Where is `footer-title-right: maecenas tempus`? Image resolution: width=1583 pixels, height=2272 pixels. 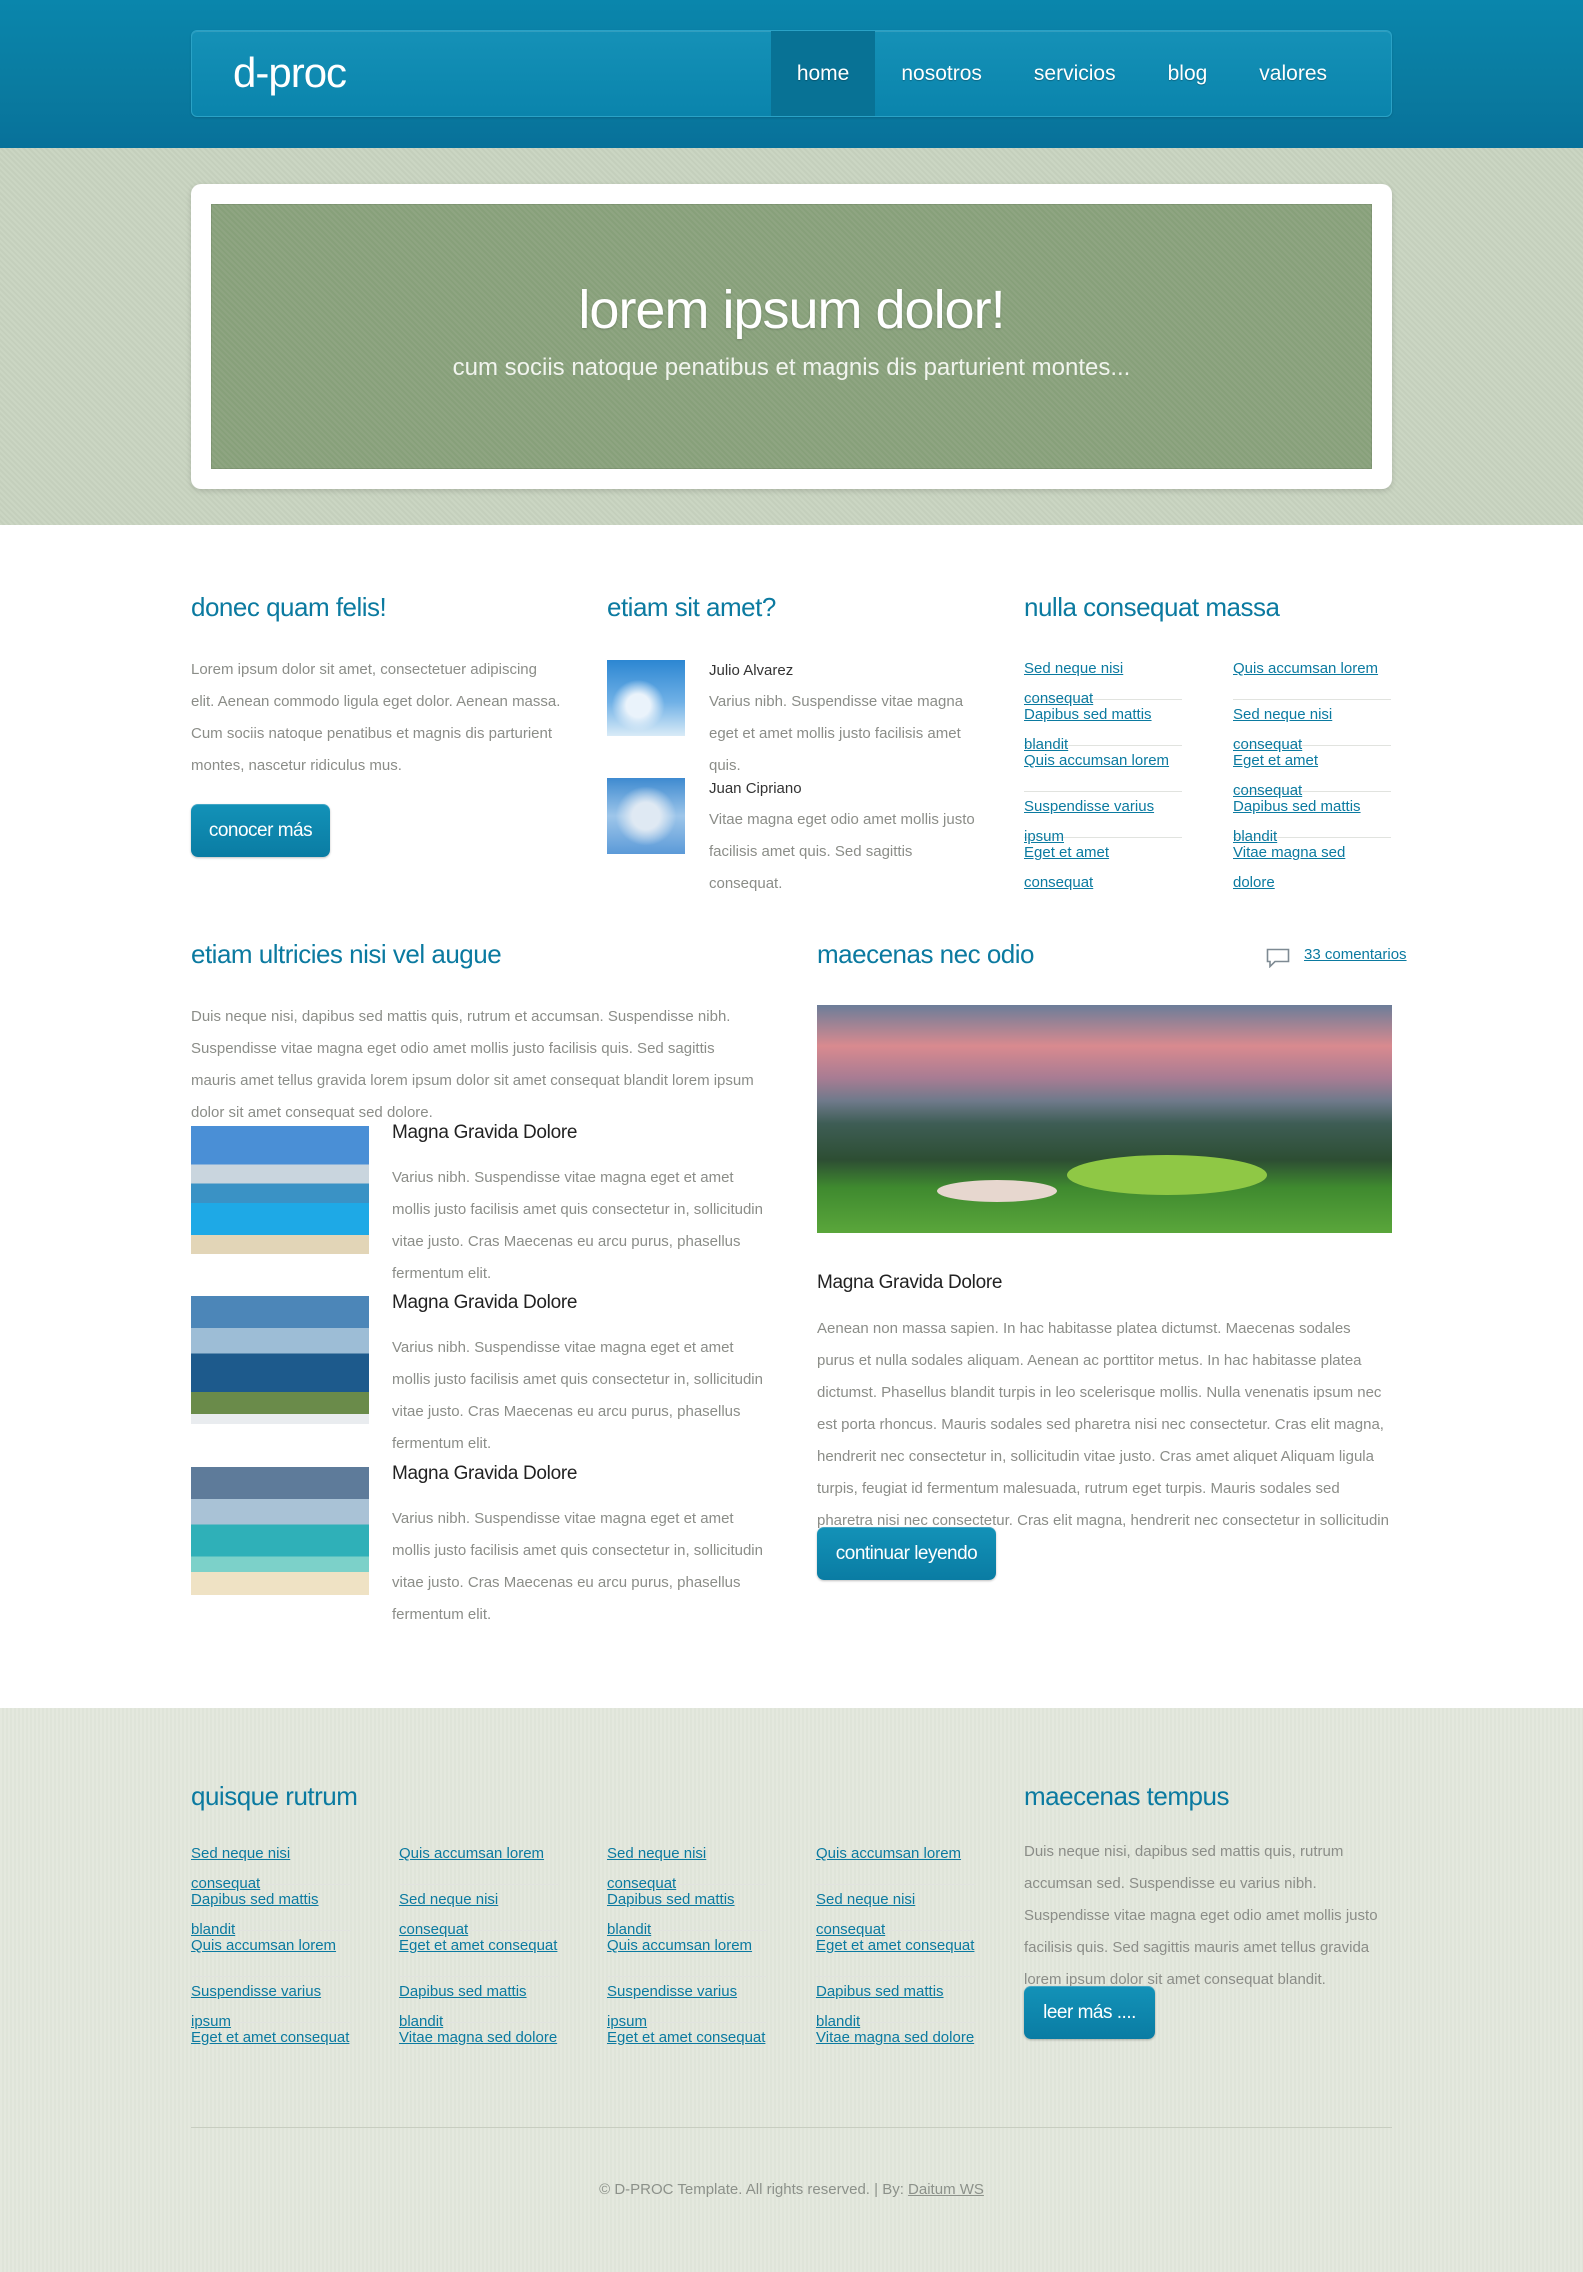
footer-title-right: maecenas tempus is located at coordinates (1126, 1796).